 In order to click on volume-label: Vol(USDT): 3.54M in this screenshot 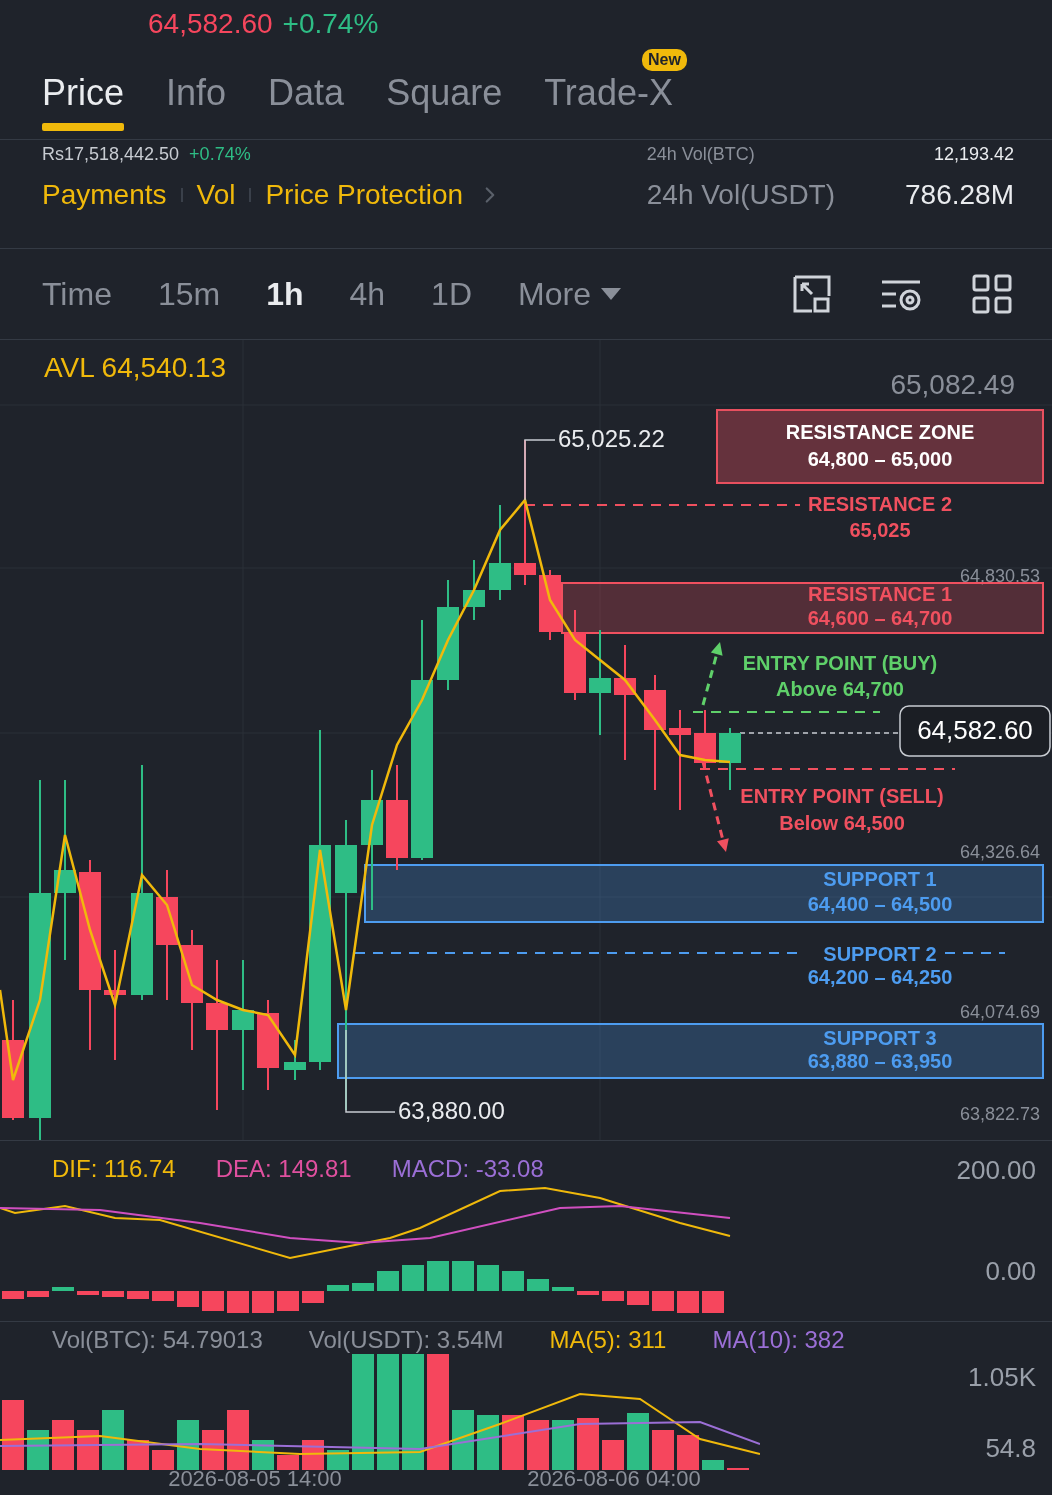, I will do `click(406, 1340)`.